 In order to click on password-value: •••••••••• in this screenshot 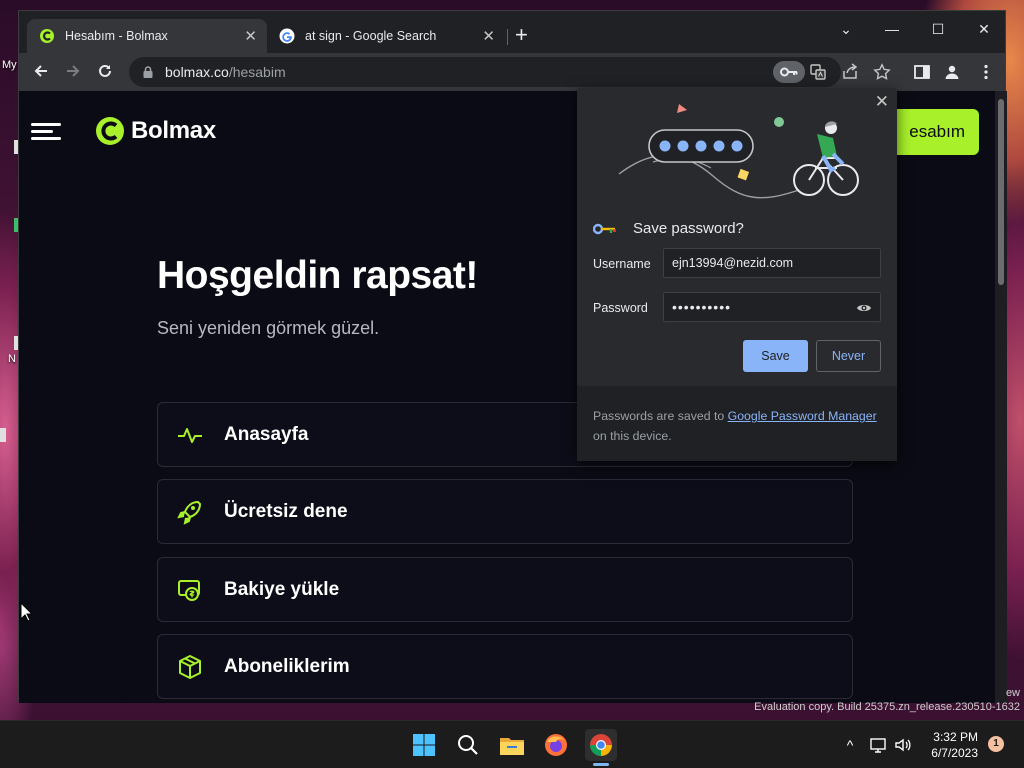, I will do `click(702, 307)`.